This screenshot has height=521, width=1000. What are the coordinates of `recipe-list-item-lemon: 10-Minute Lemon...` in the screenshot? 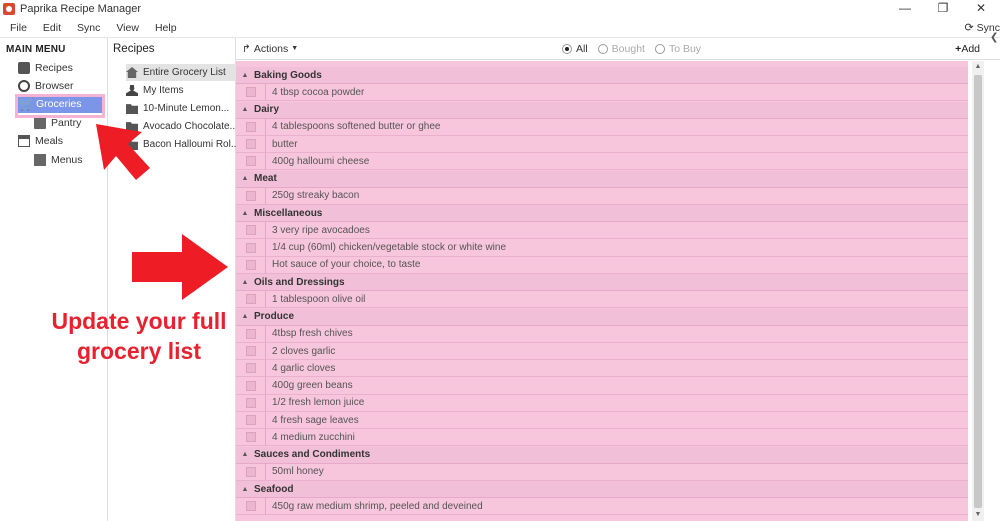 It's located at (181, 108).